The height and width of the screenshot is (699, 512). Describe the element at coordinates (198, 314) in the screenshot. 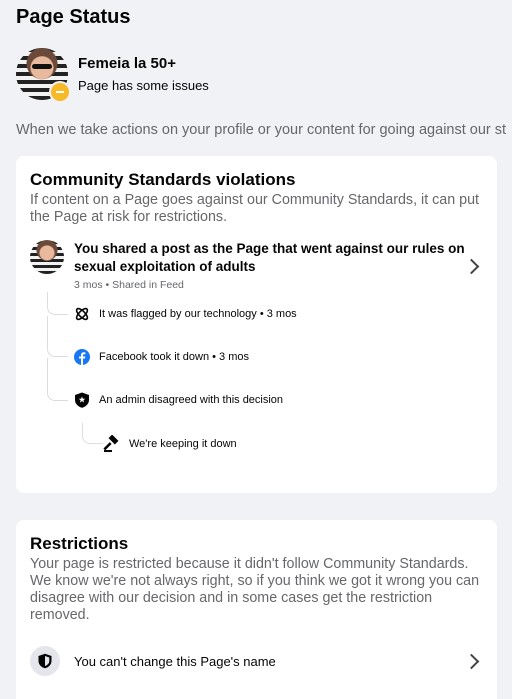

I see `timeline-text: It was flagged by our technology • 3 mos` at that location.